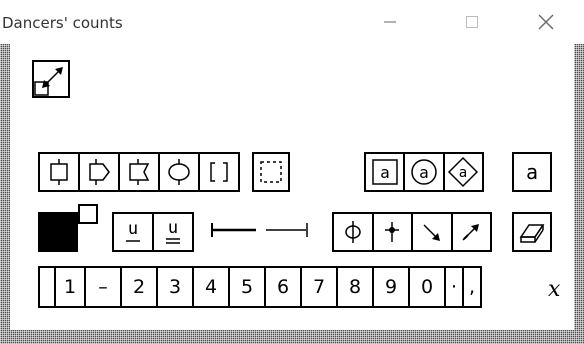 The image size is (584, 344). I want to click on plain-a-label: a, so click(532, 172).